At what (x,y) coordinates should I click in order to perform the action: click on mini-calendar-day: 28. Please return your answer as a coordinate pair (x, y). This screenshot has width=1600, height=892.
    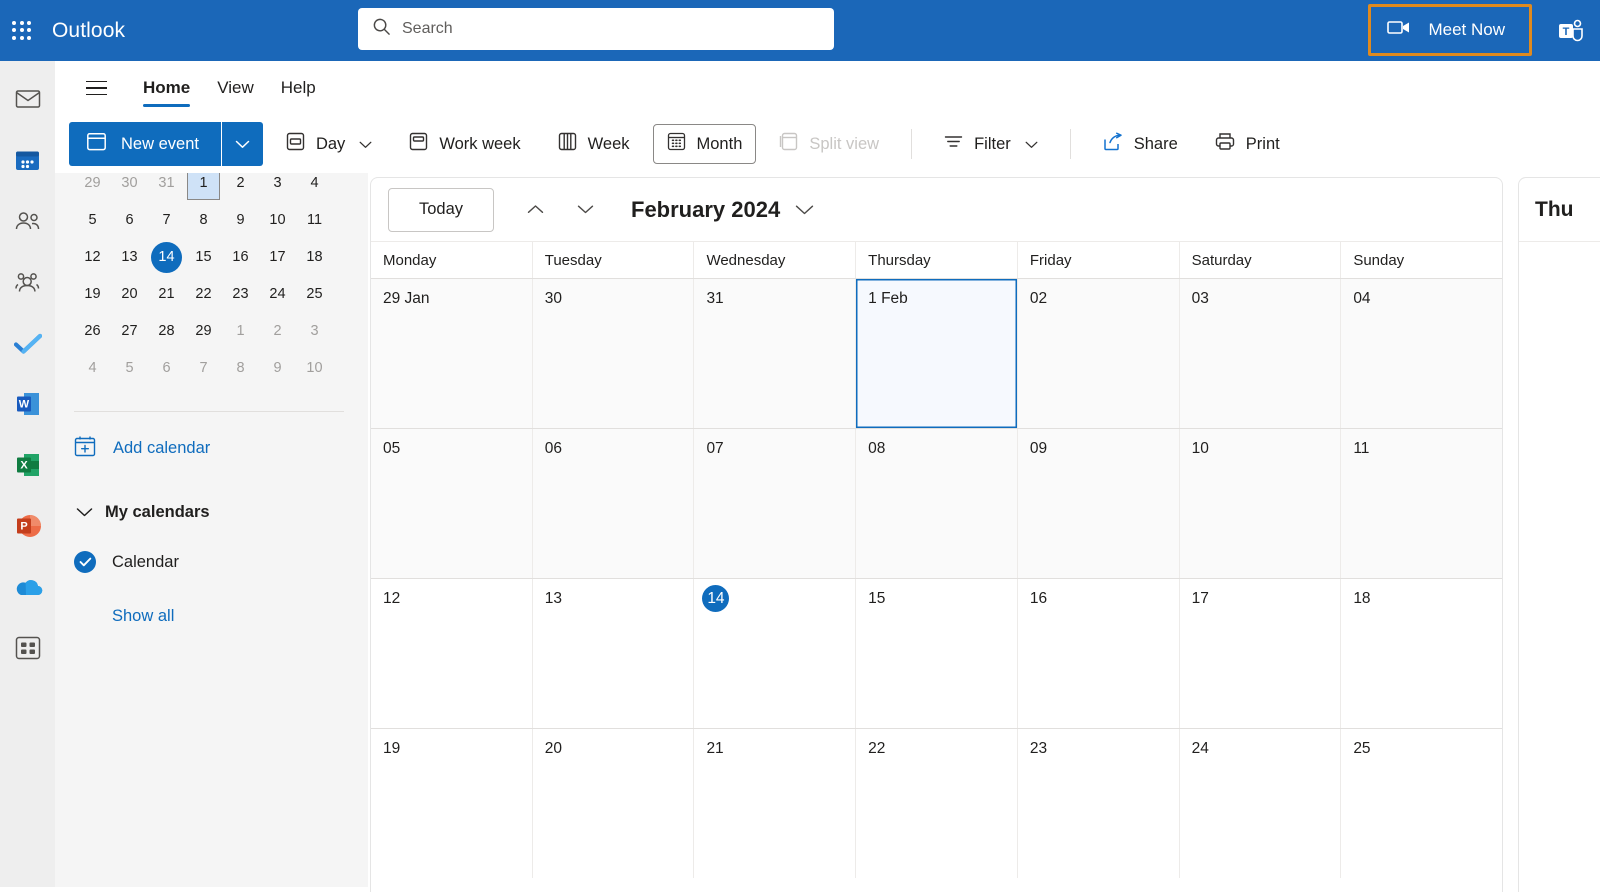
    Looking at the image, I should click on (166, 331).